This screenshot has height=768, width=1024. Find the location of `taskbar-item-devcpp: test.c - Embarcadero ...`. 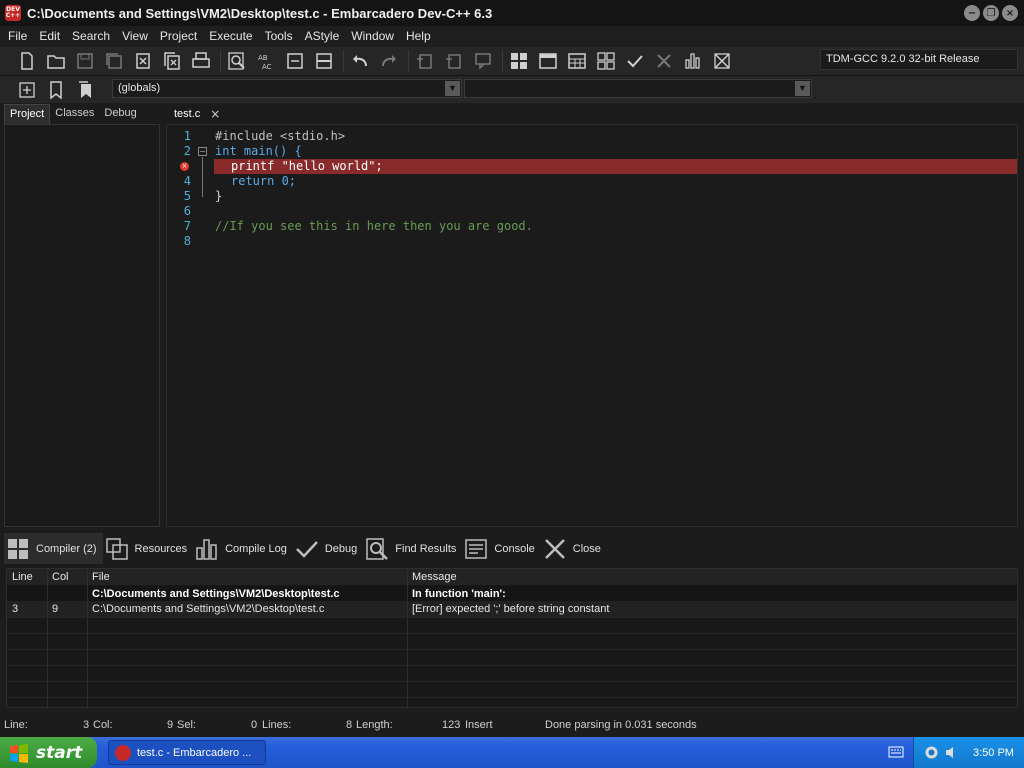

taskbar-item-devcpp: test.c - Embarcadero ... is located at coordinates (187, 752).